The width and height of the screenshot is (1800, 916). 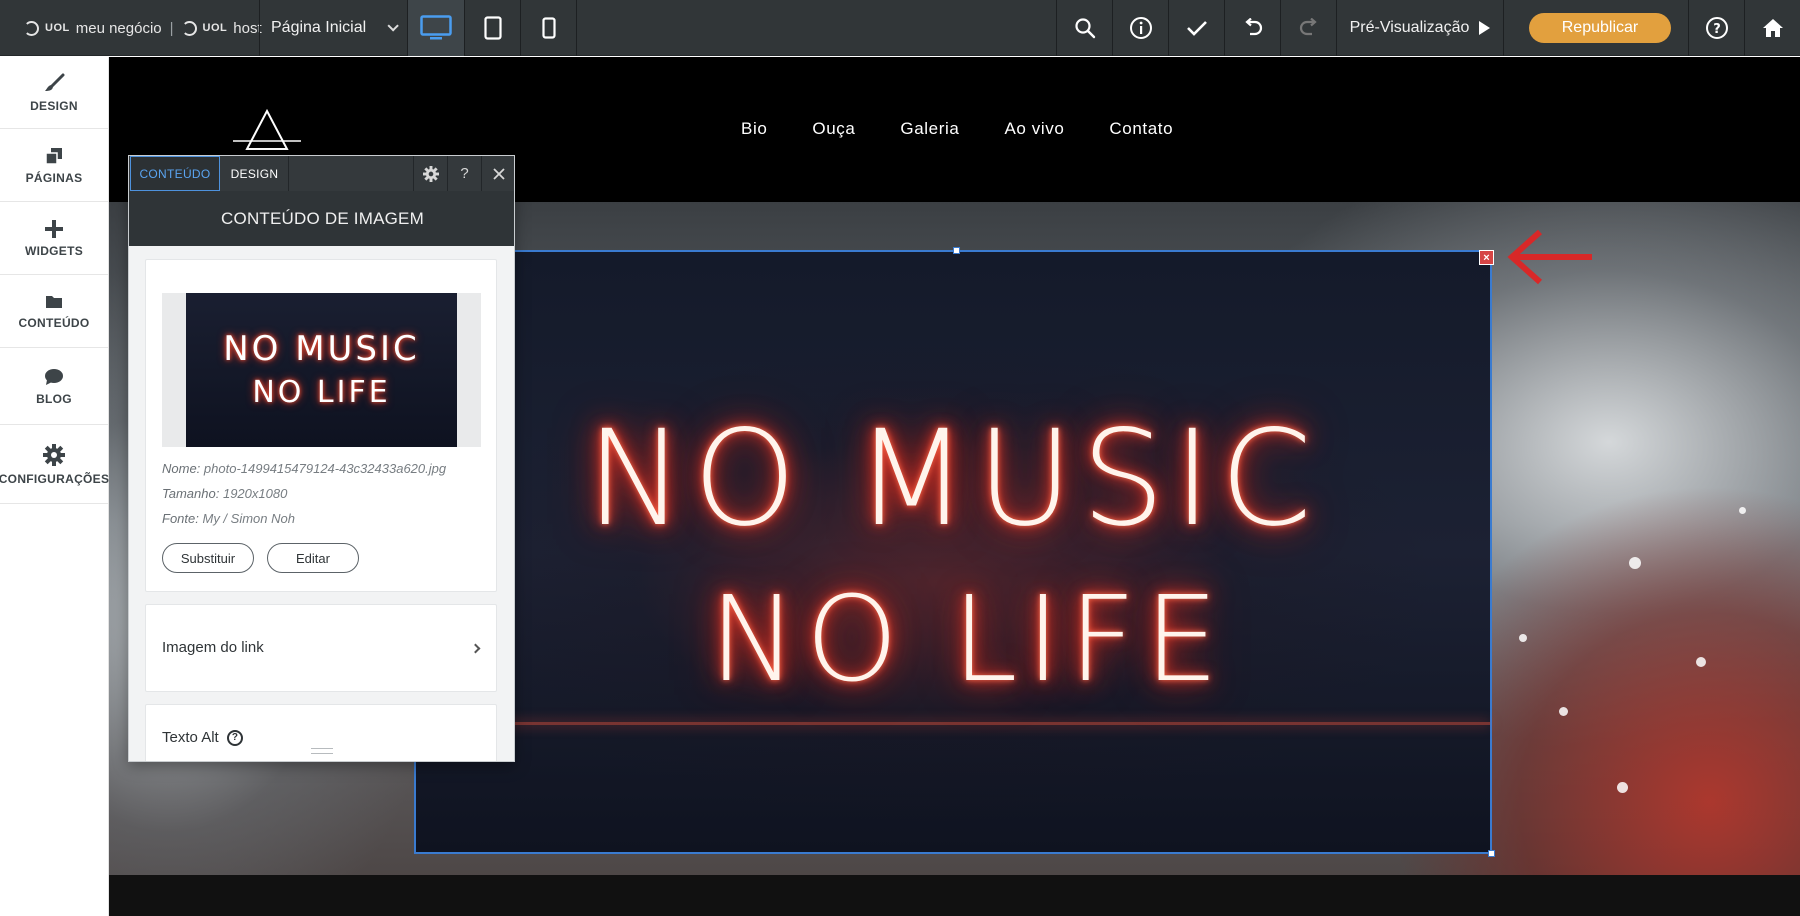 I want to click on undo-button, so click(x=1253, y=28).